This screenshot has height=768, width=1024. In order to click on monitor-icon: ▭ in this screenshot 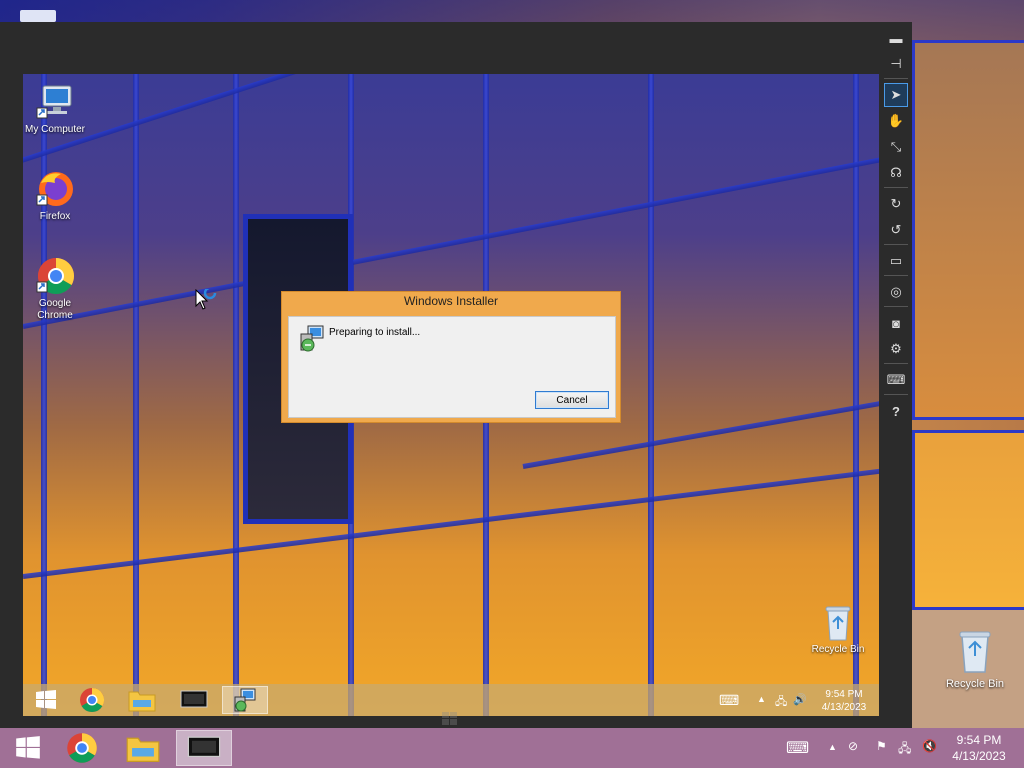, I will do `click(896, 261)`.